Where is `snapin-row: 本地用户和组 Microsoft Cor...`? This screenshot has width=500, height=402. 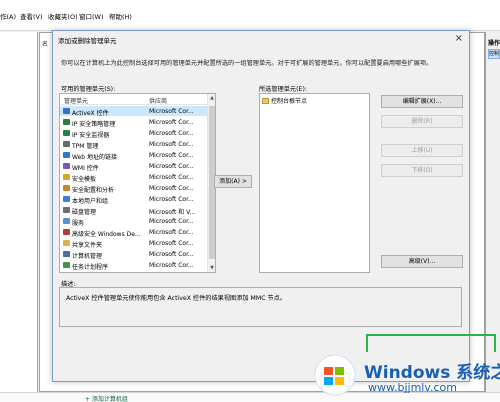
snapin-row: 本地用户和组 Microsoft Cor... is located at coordinates (134, 199).